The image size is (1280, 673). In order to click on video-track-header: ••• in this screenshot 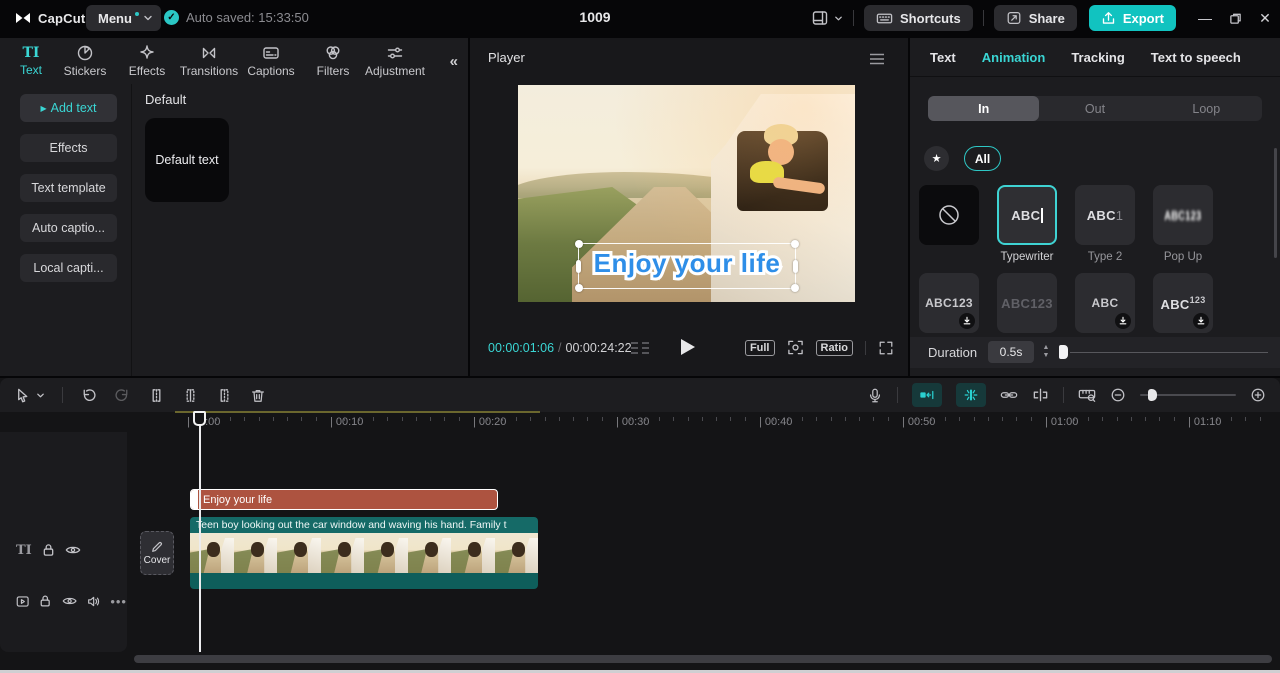, I will do `click(63, 601)`.